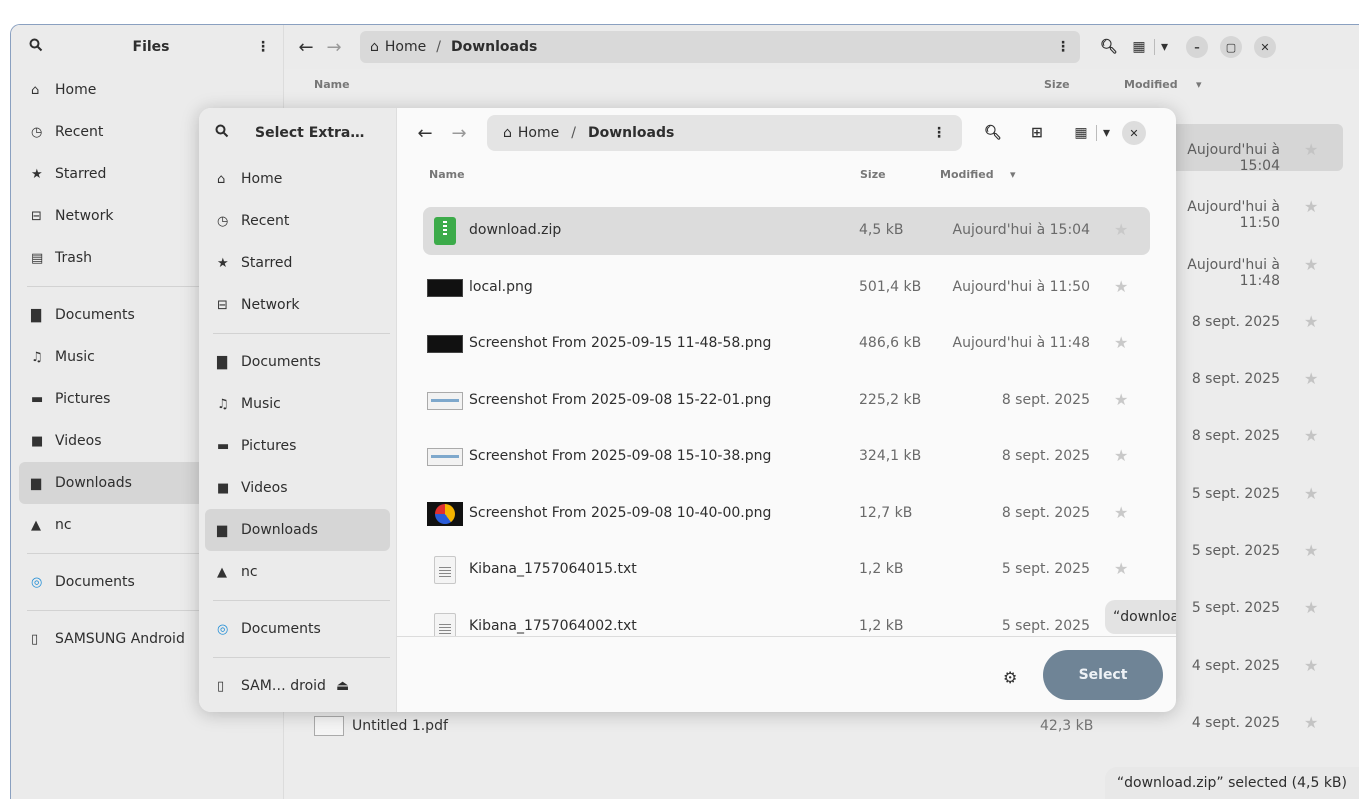  I want to click on video-icon: ■, so click(223, 488).